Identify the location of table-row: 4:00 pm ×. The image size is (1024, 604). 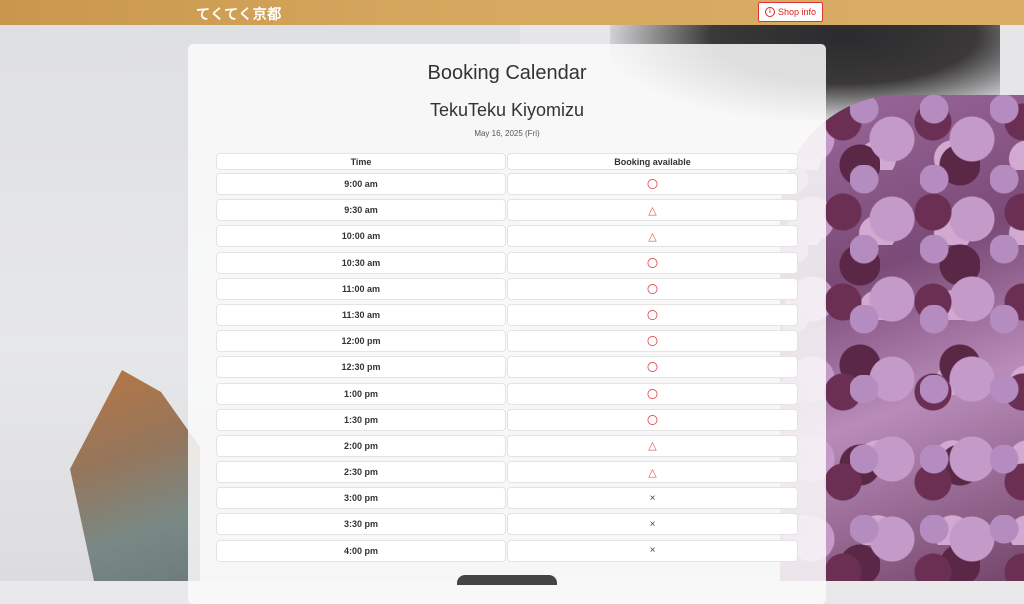
(507, 550).